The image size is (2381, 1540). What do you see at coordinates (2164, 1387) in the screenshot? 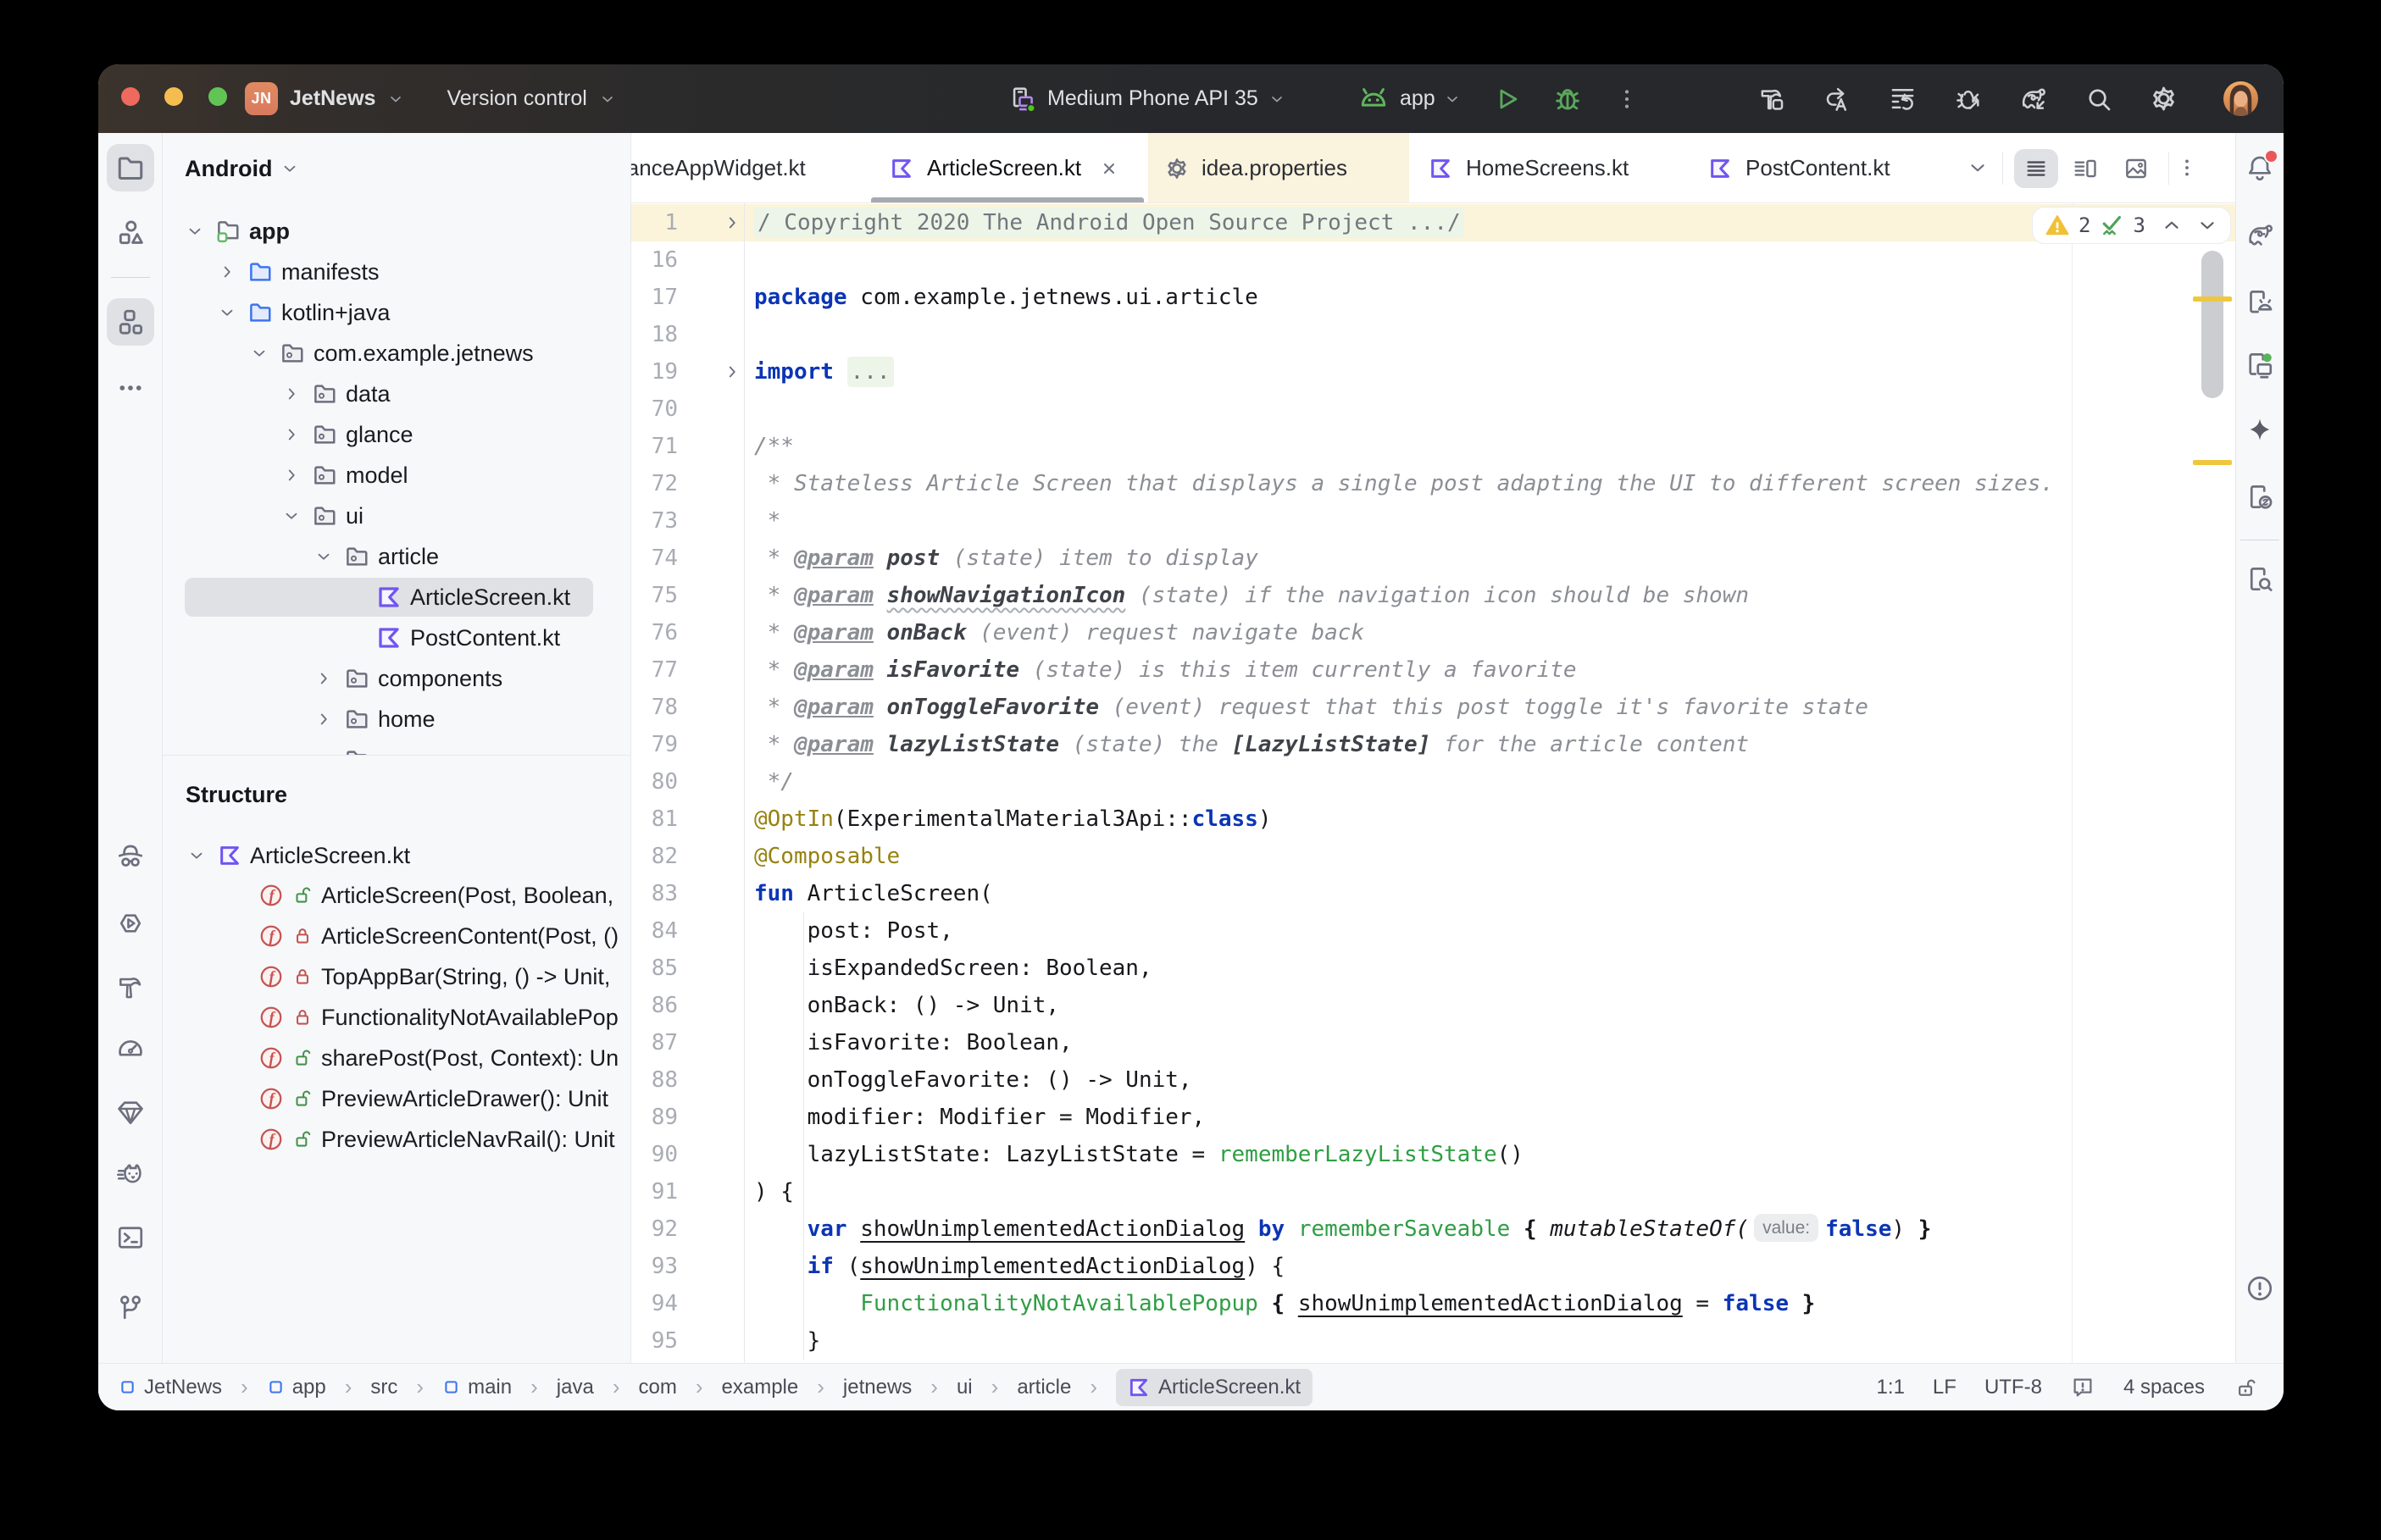
I see `indent: 4 spaces` at bounding box center [2164, 1387].